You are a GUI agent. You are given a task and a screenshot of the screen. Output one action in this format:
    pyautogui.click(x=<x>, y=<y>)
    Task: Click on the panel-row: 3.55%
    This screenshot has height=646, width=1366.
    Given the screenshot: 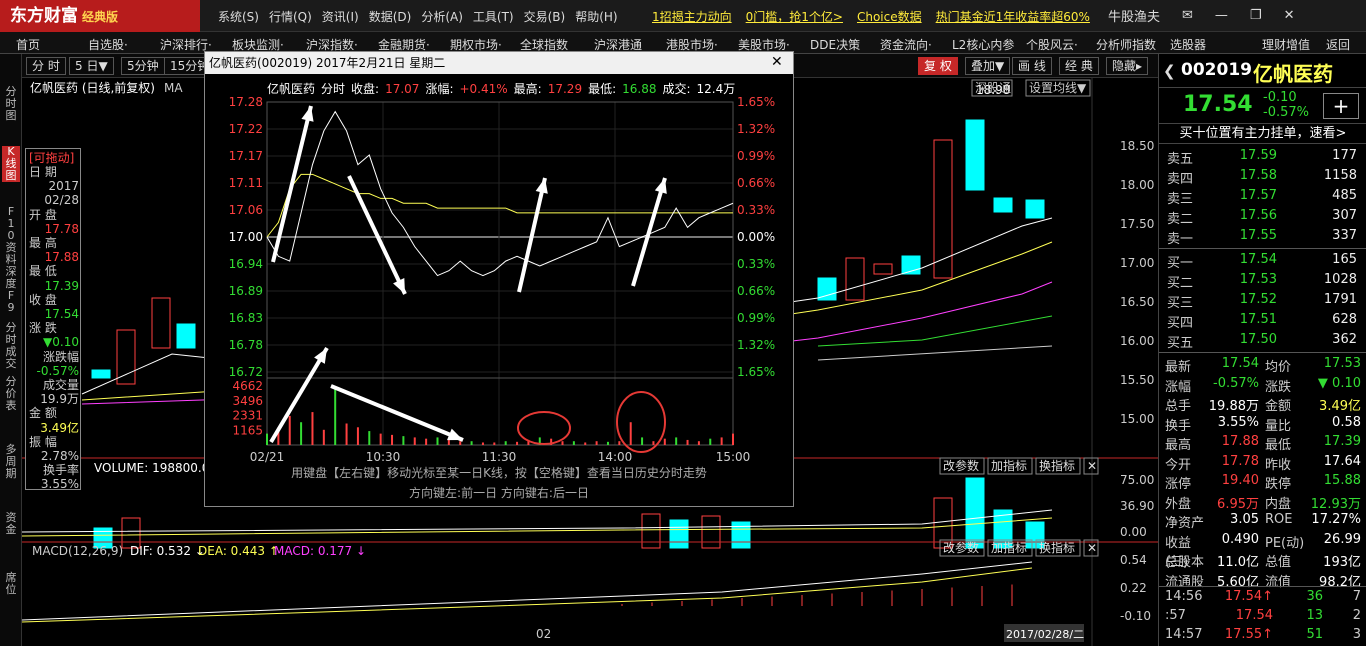 What is the action you would take?
    pyautogui.click(x=59, y=484)
    